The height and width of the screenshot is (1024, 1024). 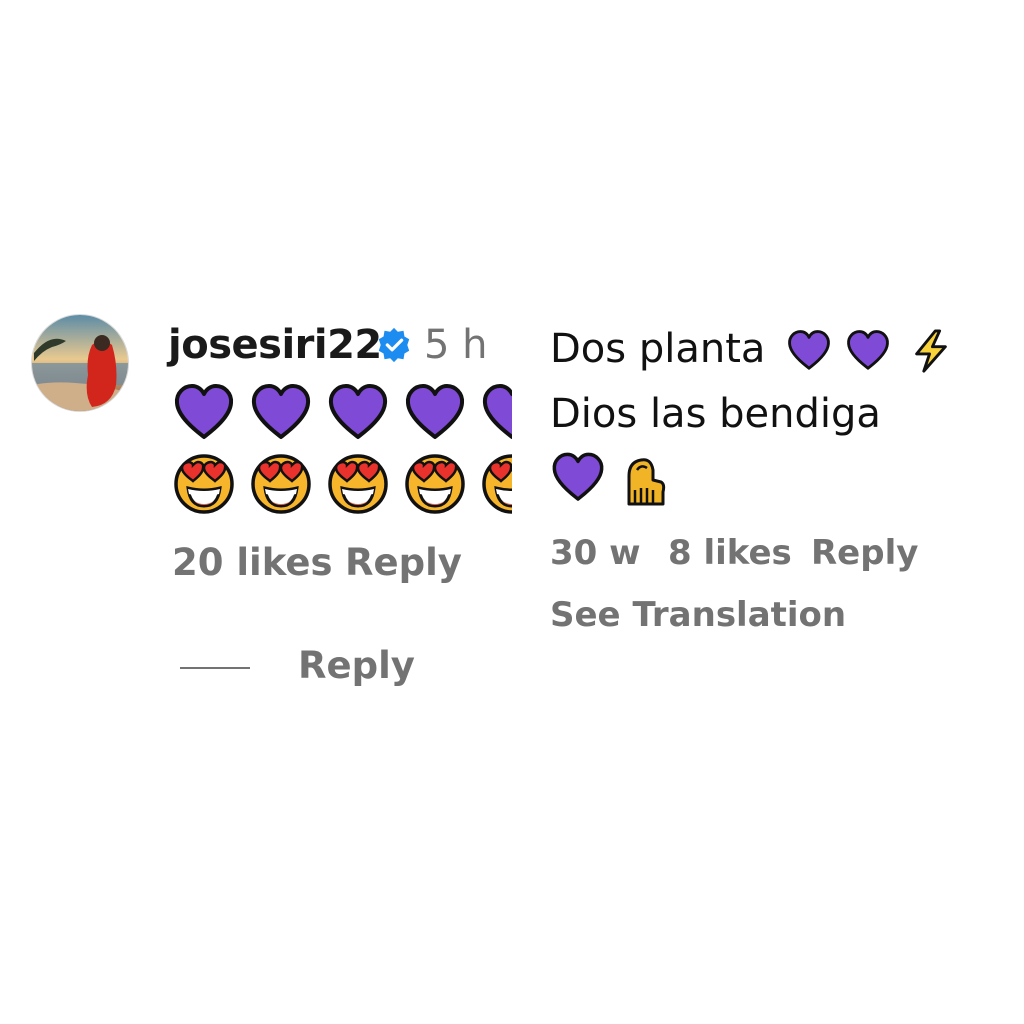 I want to click on thread-divider, so click(x=215, y=668).